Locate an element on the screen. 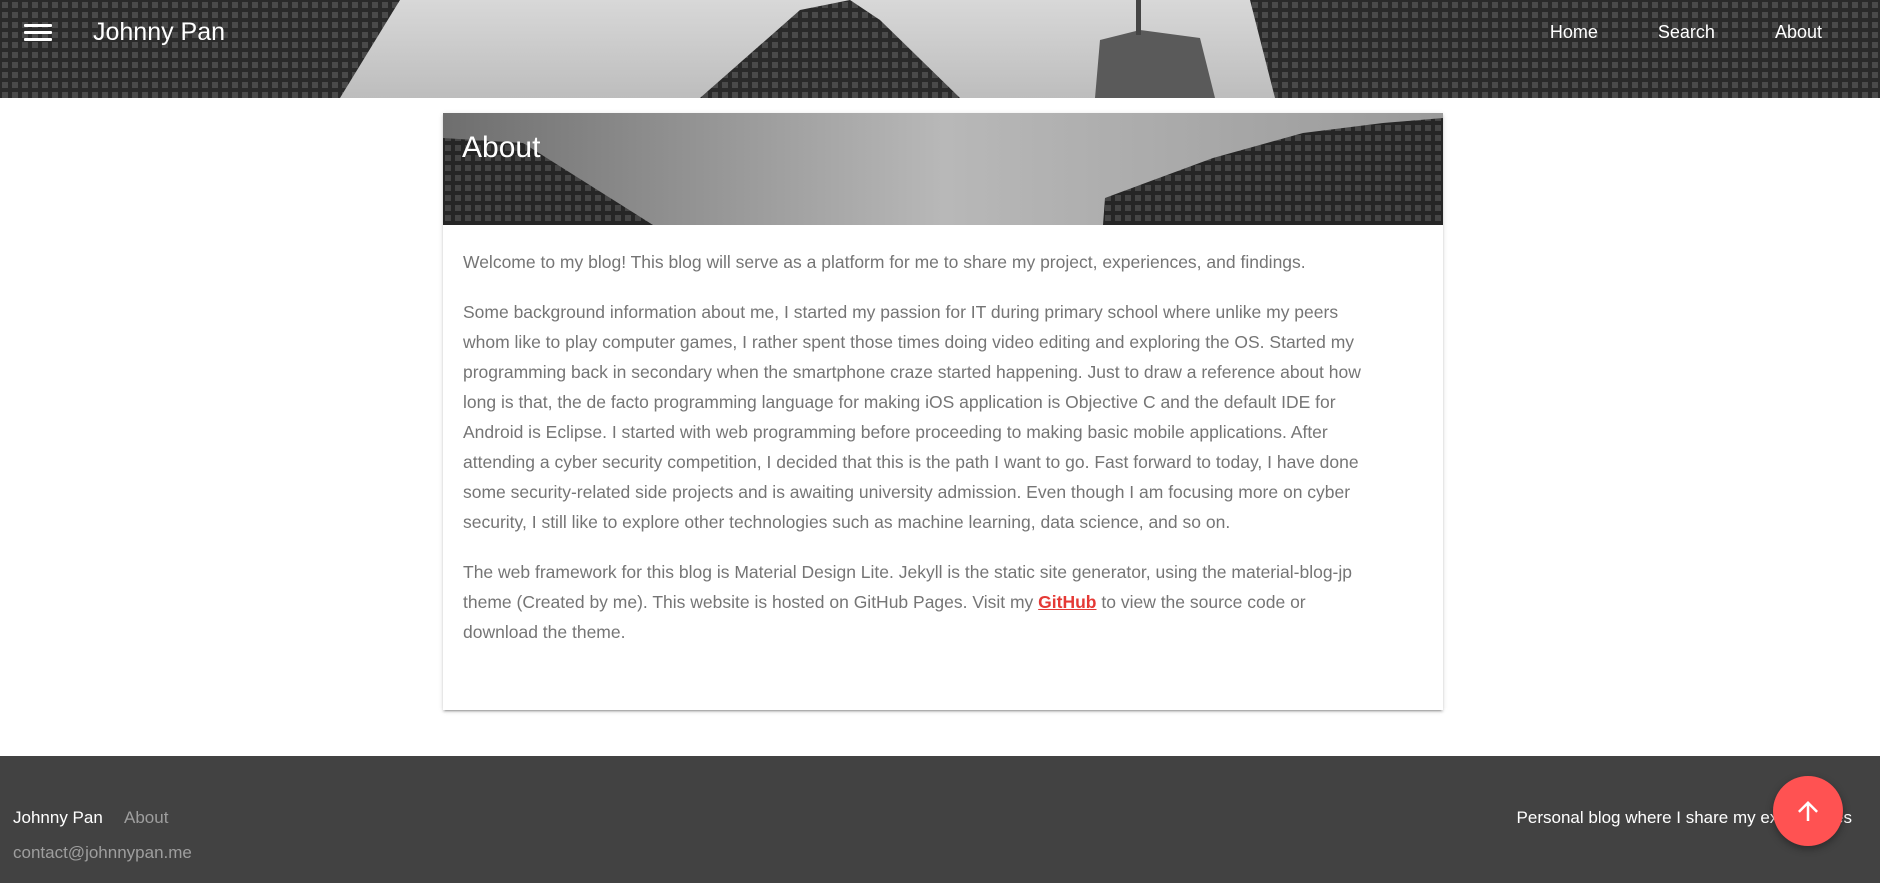 The image size is (1880, 883). github-link: GitHub is located at coordinates (1067, 602).